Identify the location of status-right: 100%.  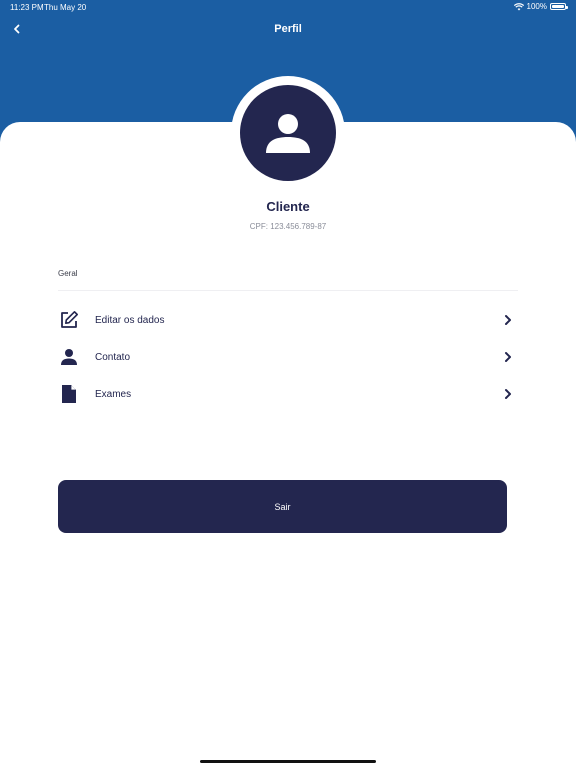
(540, 6).